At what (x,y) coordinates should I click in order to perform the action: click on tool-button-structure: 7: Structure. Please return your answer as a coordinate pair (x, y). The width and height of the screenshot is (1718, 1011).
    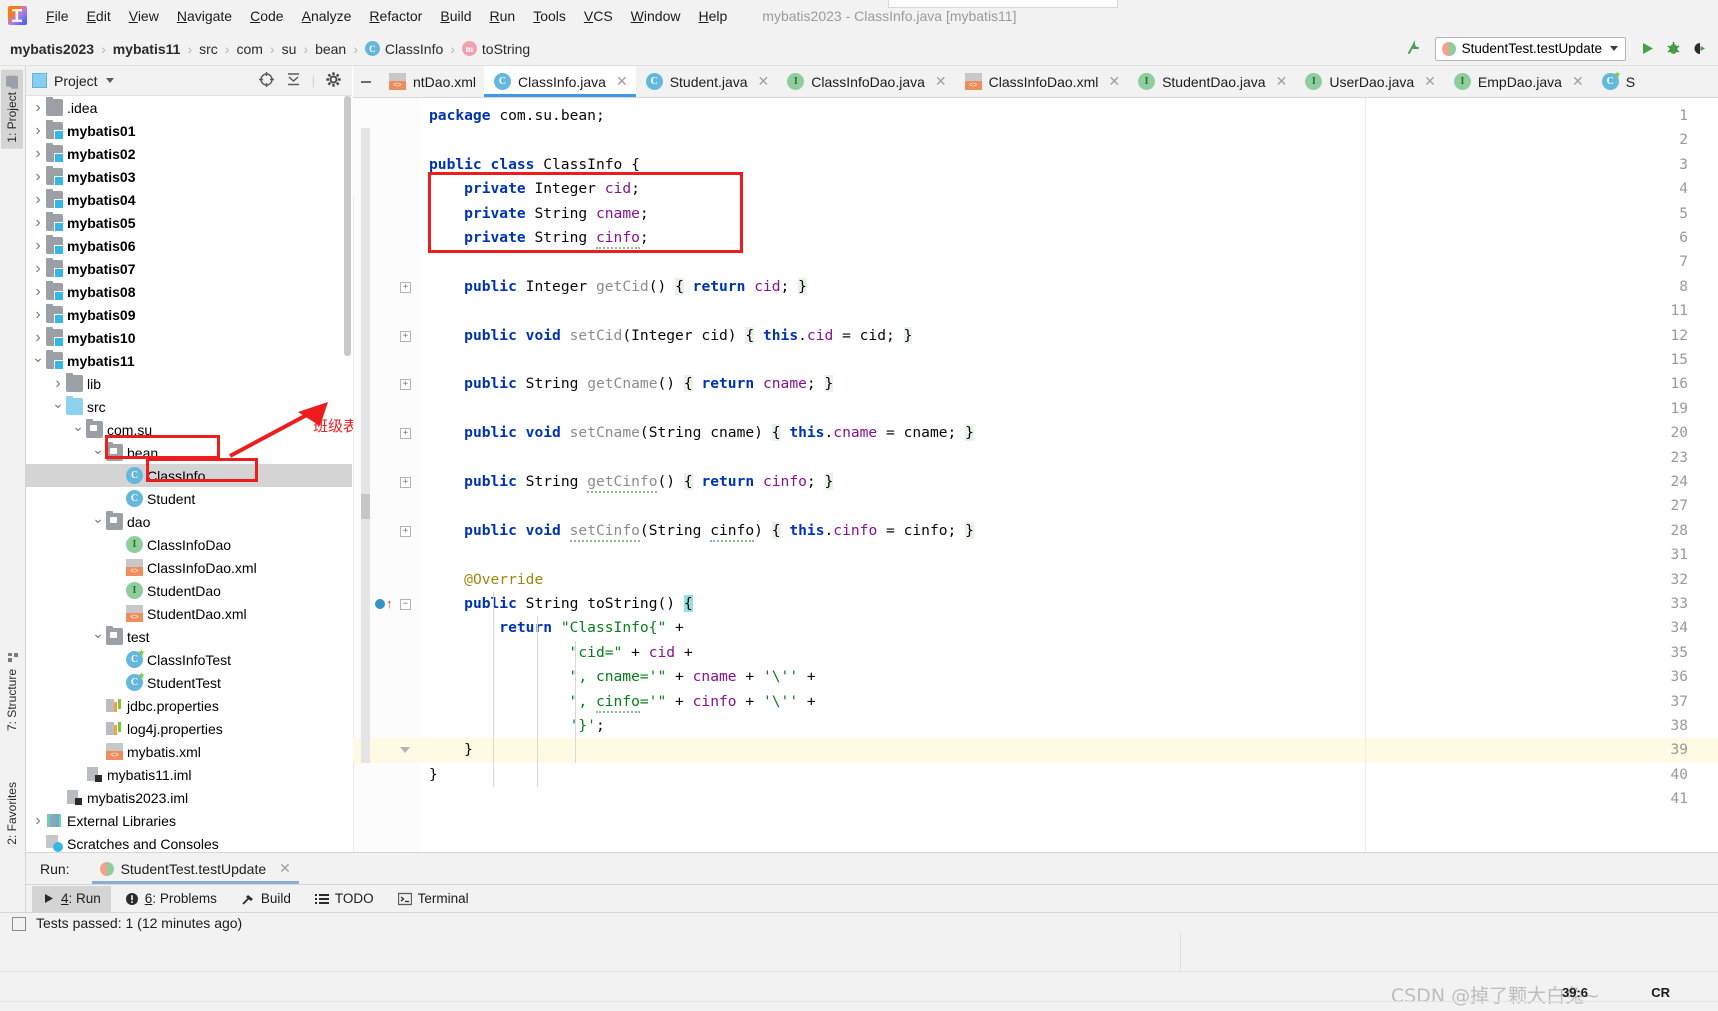
    Looking at the image, I should click on (12, 691).